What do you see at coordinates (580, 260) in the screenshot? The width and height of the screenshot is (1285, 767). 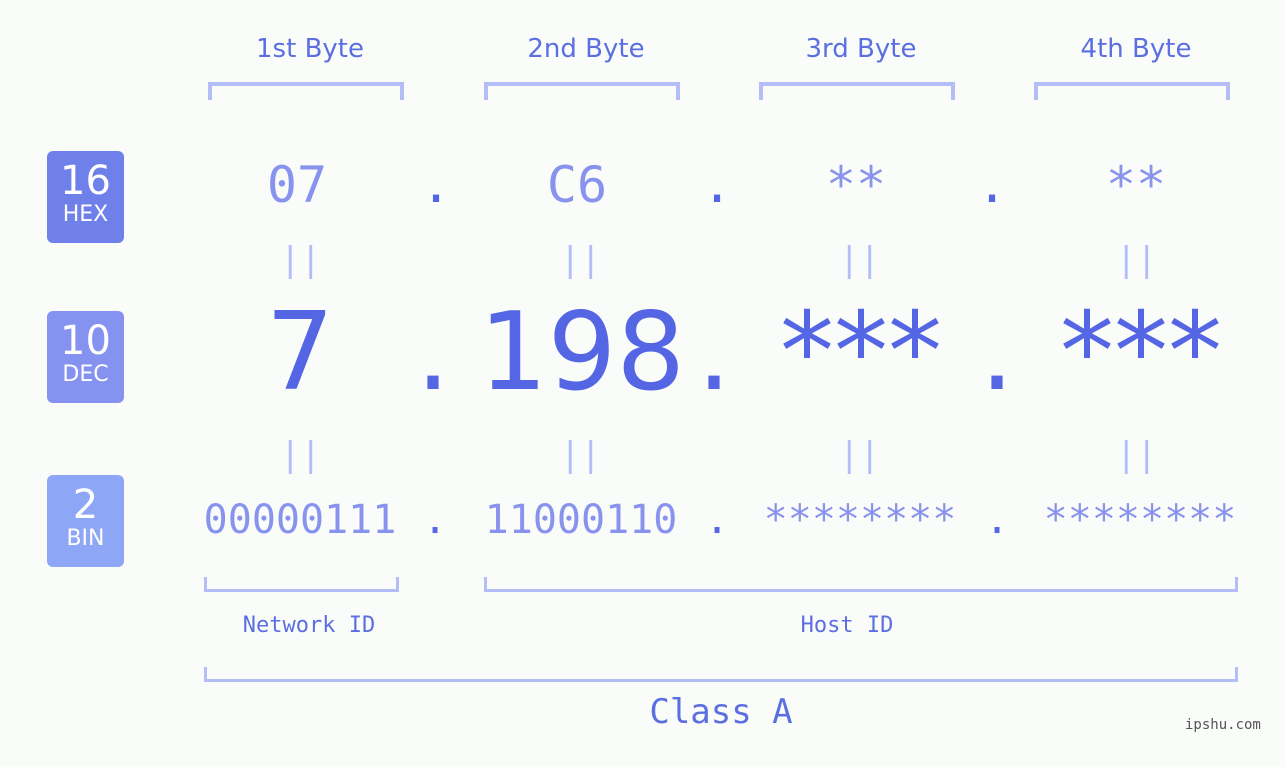 I see `equals-hex-dec-2: ||` at bounding box center [580, 260].